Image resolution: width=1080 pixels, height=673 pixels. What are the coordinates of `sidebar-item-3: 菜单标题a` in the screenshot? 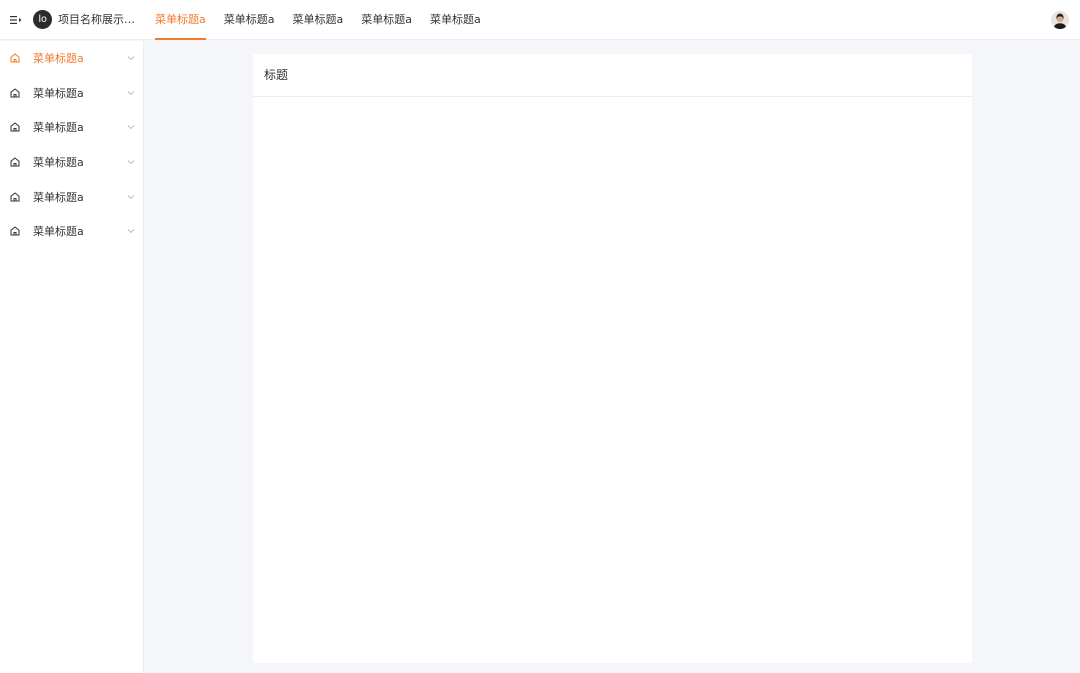 It's located at (71, 127).